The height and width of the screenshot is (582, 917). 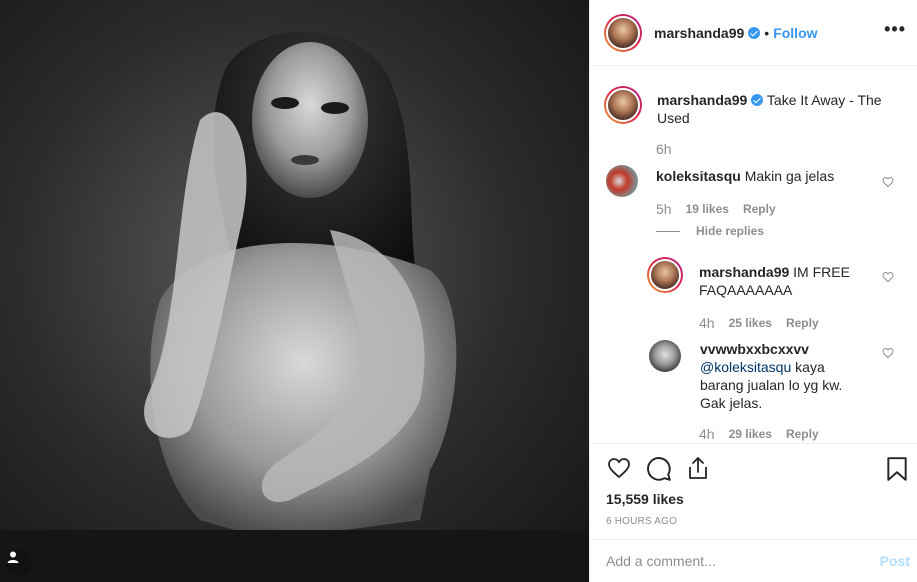 I want to click on author-avatar, so click(x=623, y=32).